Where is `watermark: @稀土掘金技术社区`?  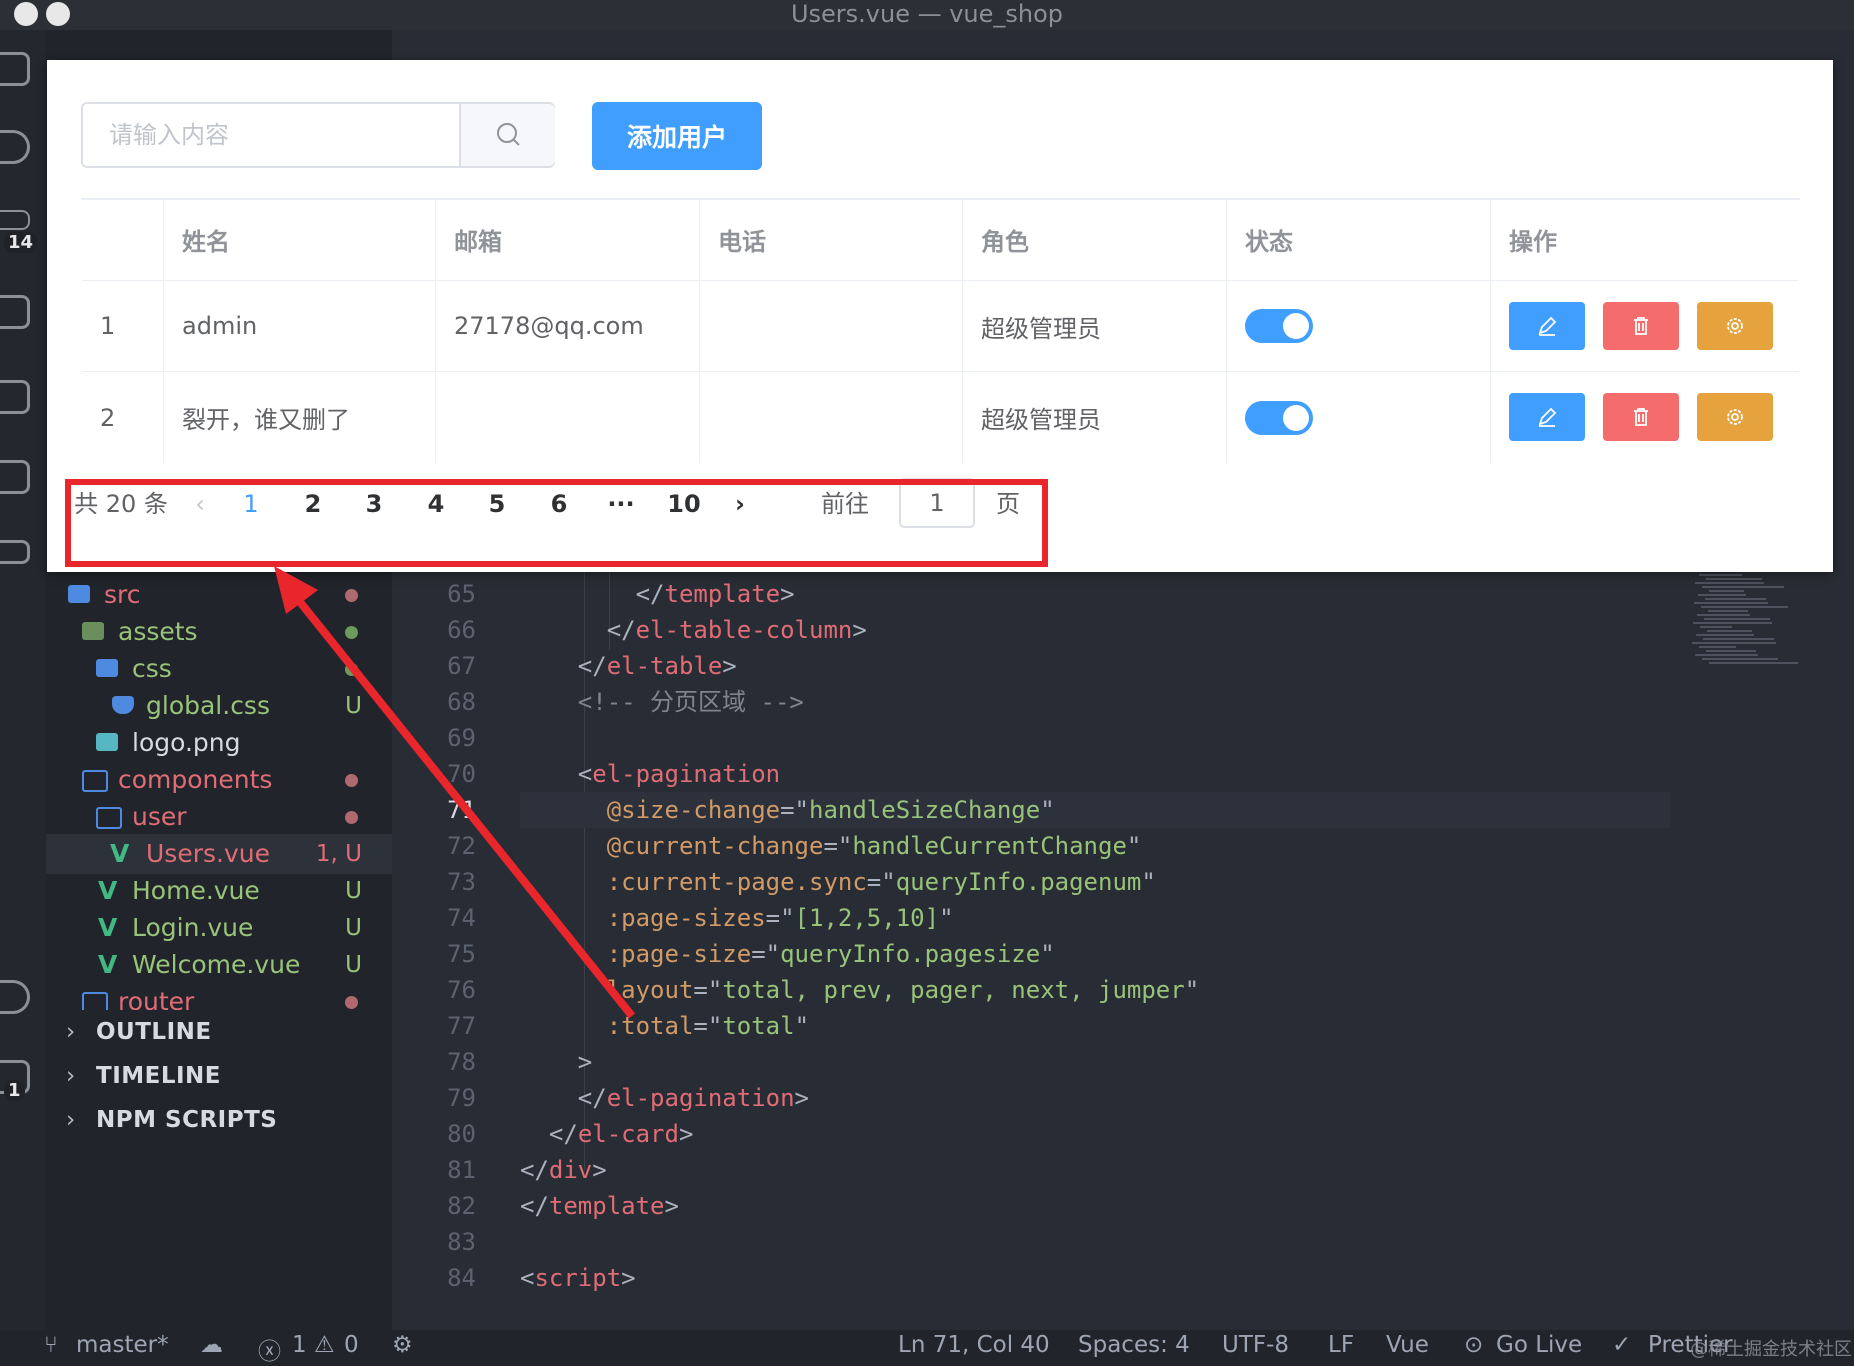 watermark: @稀土掘金技术社区 is located at coordinates (1771, 1349).